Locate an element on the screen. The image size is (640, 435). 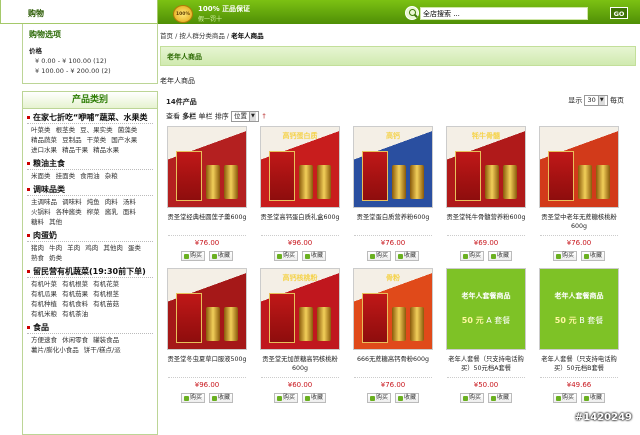
price-range-link: ¥ 0.00 - ¥ 100.00 (12) is located at coordinates (90, 61).